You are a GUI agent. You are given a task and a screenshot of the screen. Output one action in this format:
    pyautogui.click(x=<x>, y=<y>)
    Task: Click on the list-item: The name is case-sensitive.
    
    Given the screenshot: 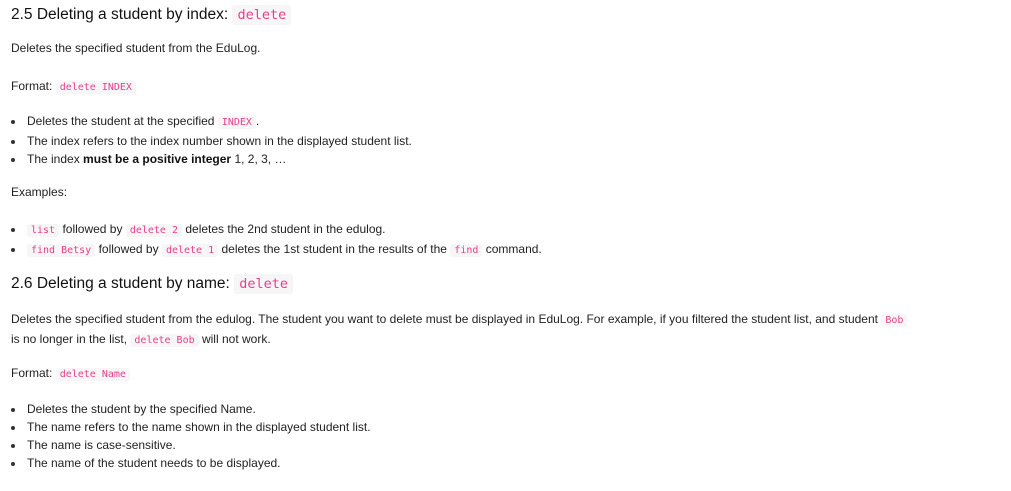 What is the action you would take?
    pyautogui.click(x=185, y=445)
    